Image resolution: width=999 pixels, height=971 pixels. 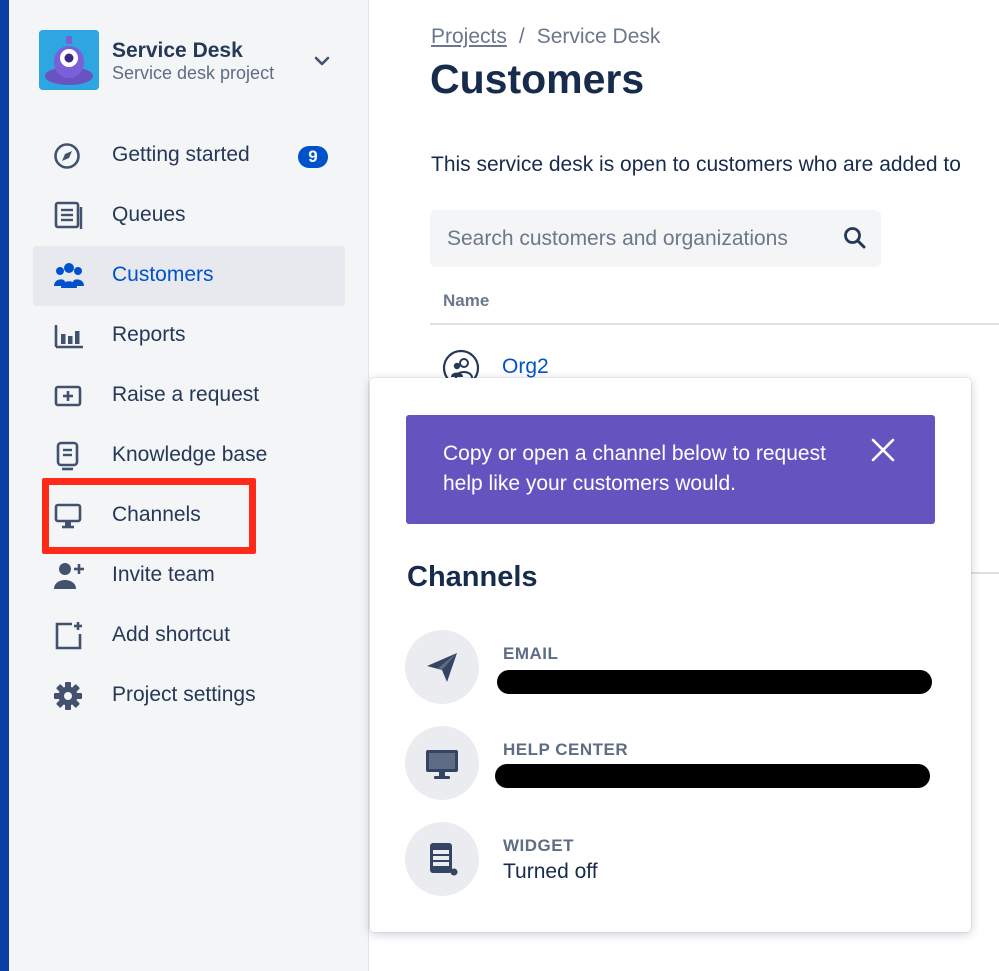 I want to click on project-avatar, so click(x=69, y=60).